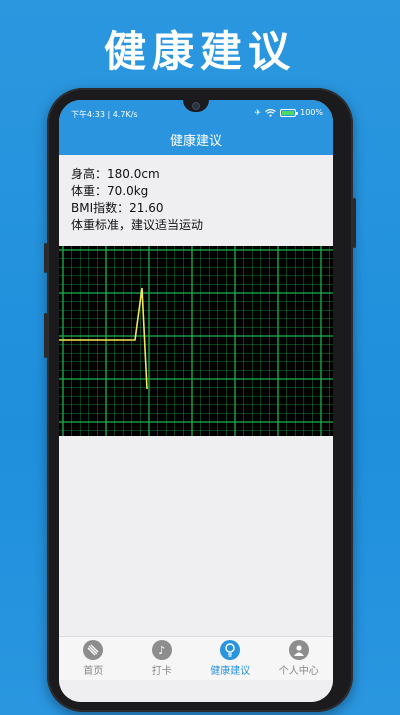 The height and width of the screenshot is (715, 400). I want to click on tab-home: 首页, so click(93, 658).